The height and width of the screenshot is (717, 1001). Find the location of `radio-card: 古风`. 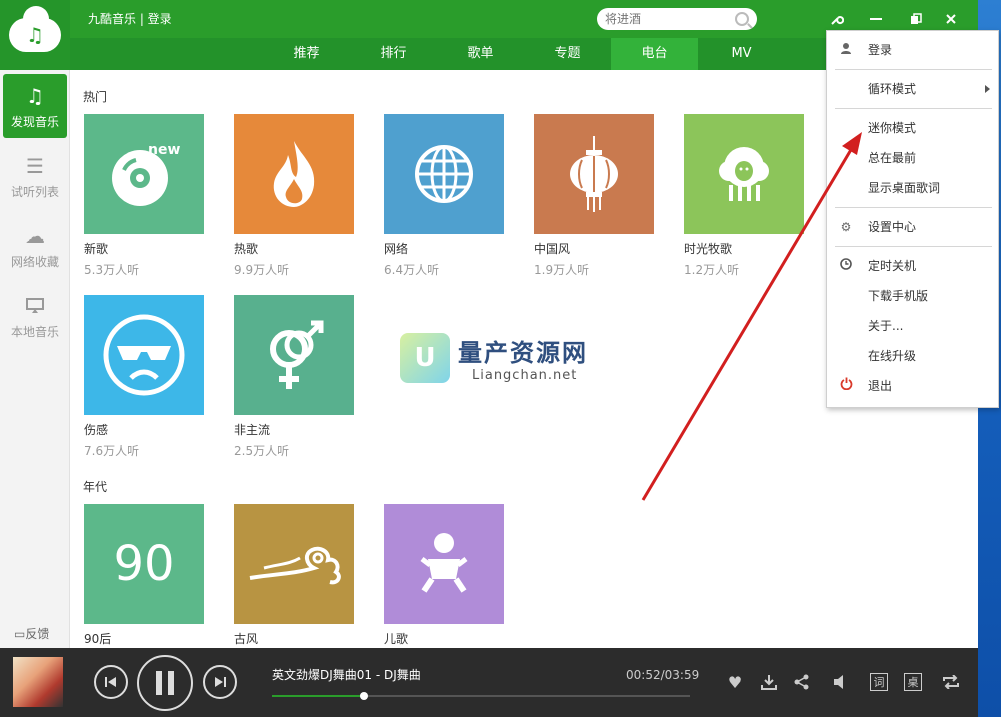

radio-card: 古风 is located at coordinates (294, 575).